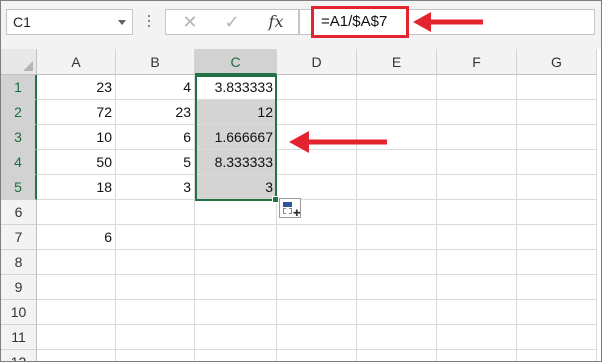 The width and height of the screenshot is (602, 362). What do you see at coordinates (477, 112) in the screenshot?
I see `cell-f2` at bounding box center [477, 112].